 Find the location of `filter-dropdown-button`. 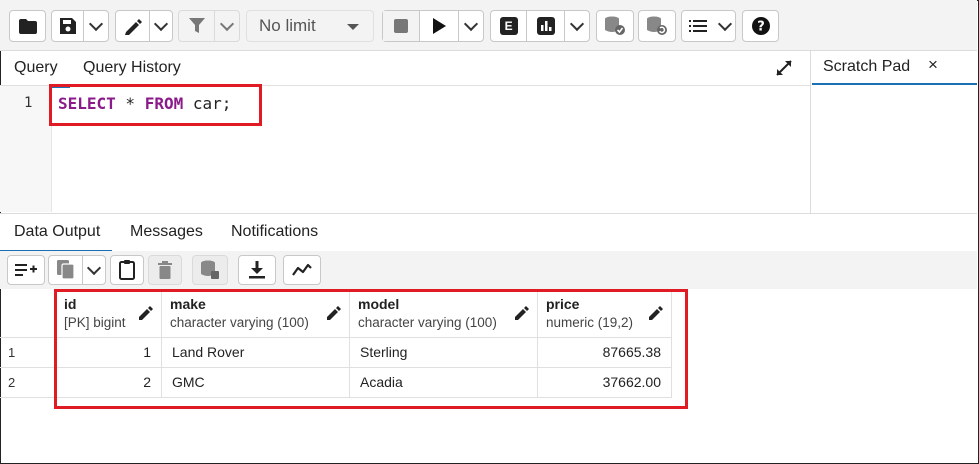

filter-dropdown-button is located at coordinates (226, 26).